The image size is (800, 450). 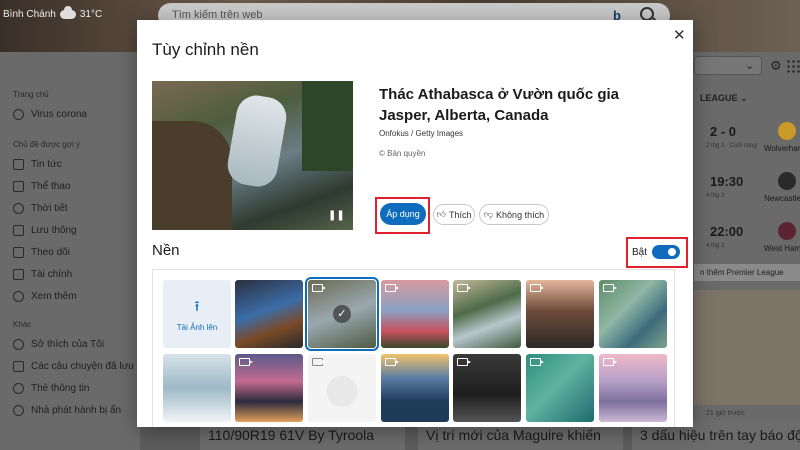 I want to click on sidebar-item-saved-stories: Các câu chuyện đã lưu, so click(x=73, y=366).